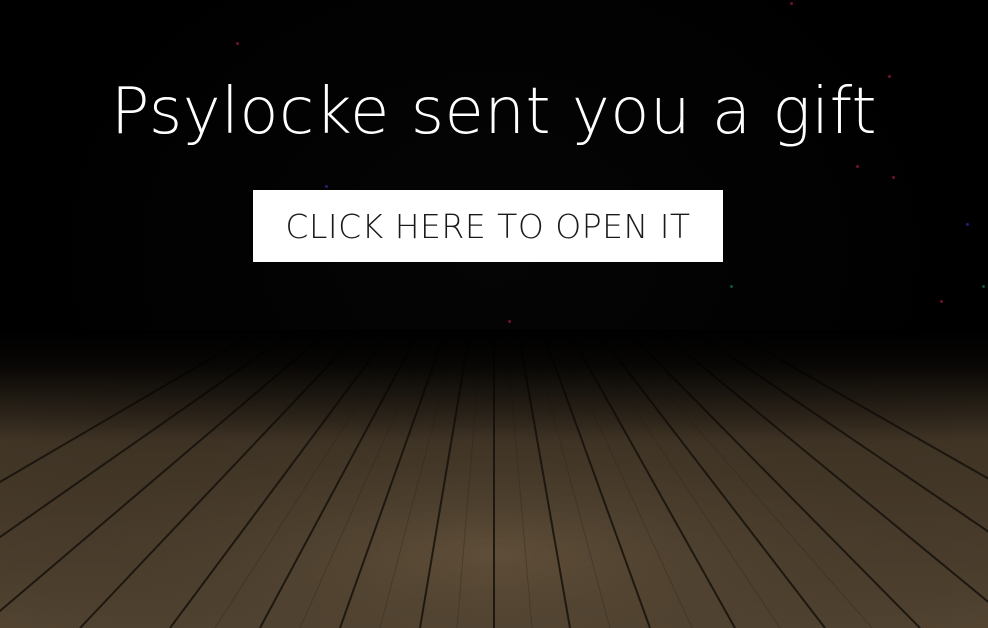  Describe the element at coordinates (488, 226) in the screenshot. I see `open-gift-button: CLICK HERE TO OPEN IT` at that location.